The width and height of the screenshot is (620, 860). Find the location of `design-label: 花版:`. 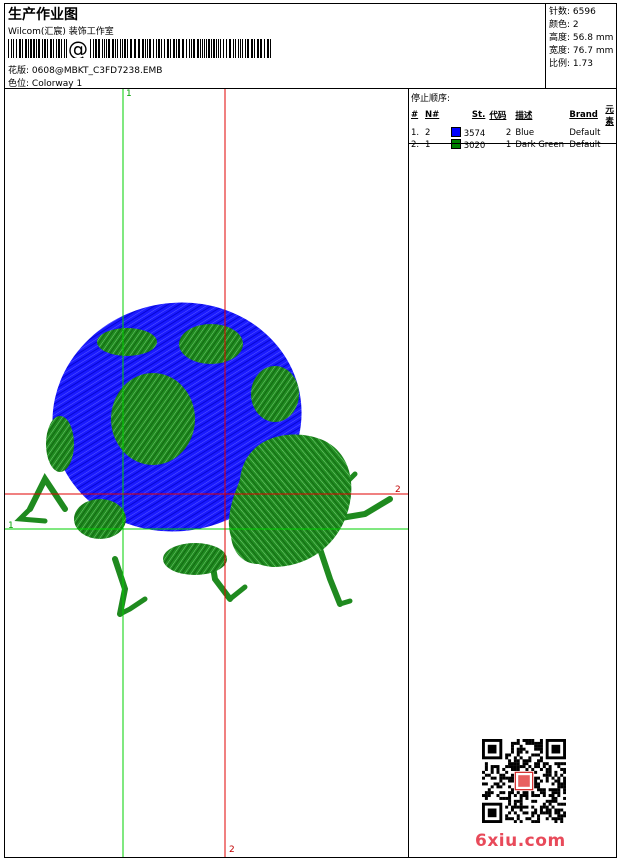

design-label: 花版: is located at coordinates (19, 71).